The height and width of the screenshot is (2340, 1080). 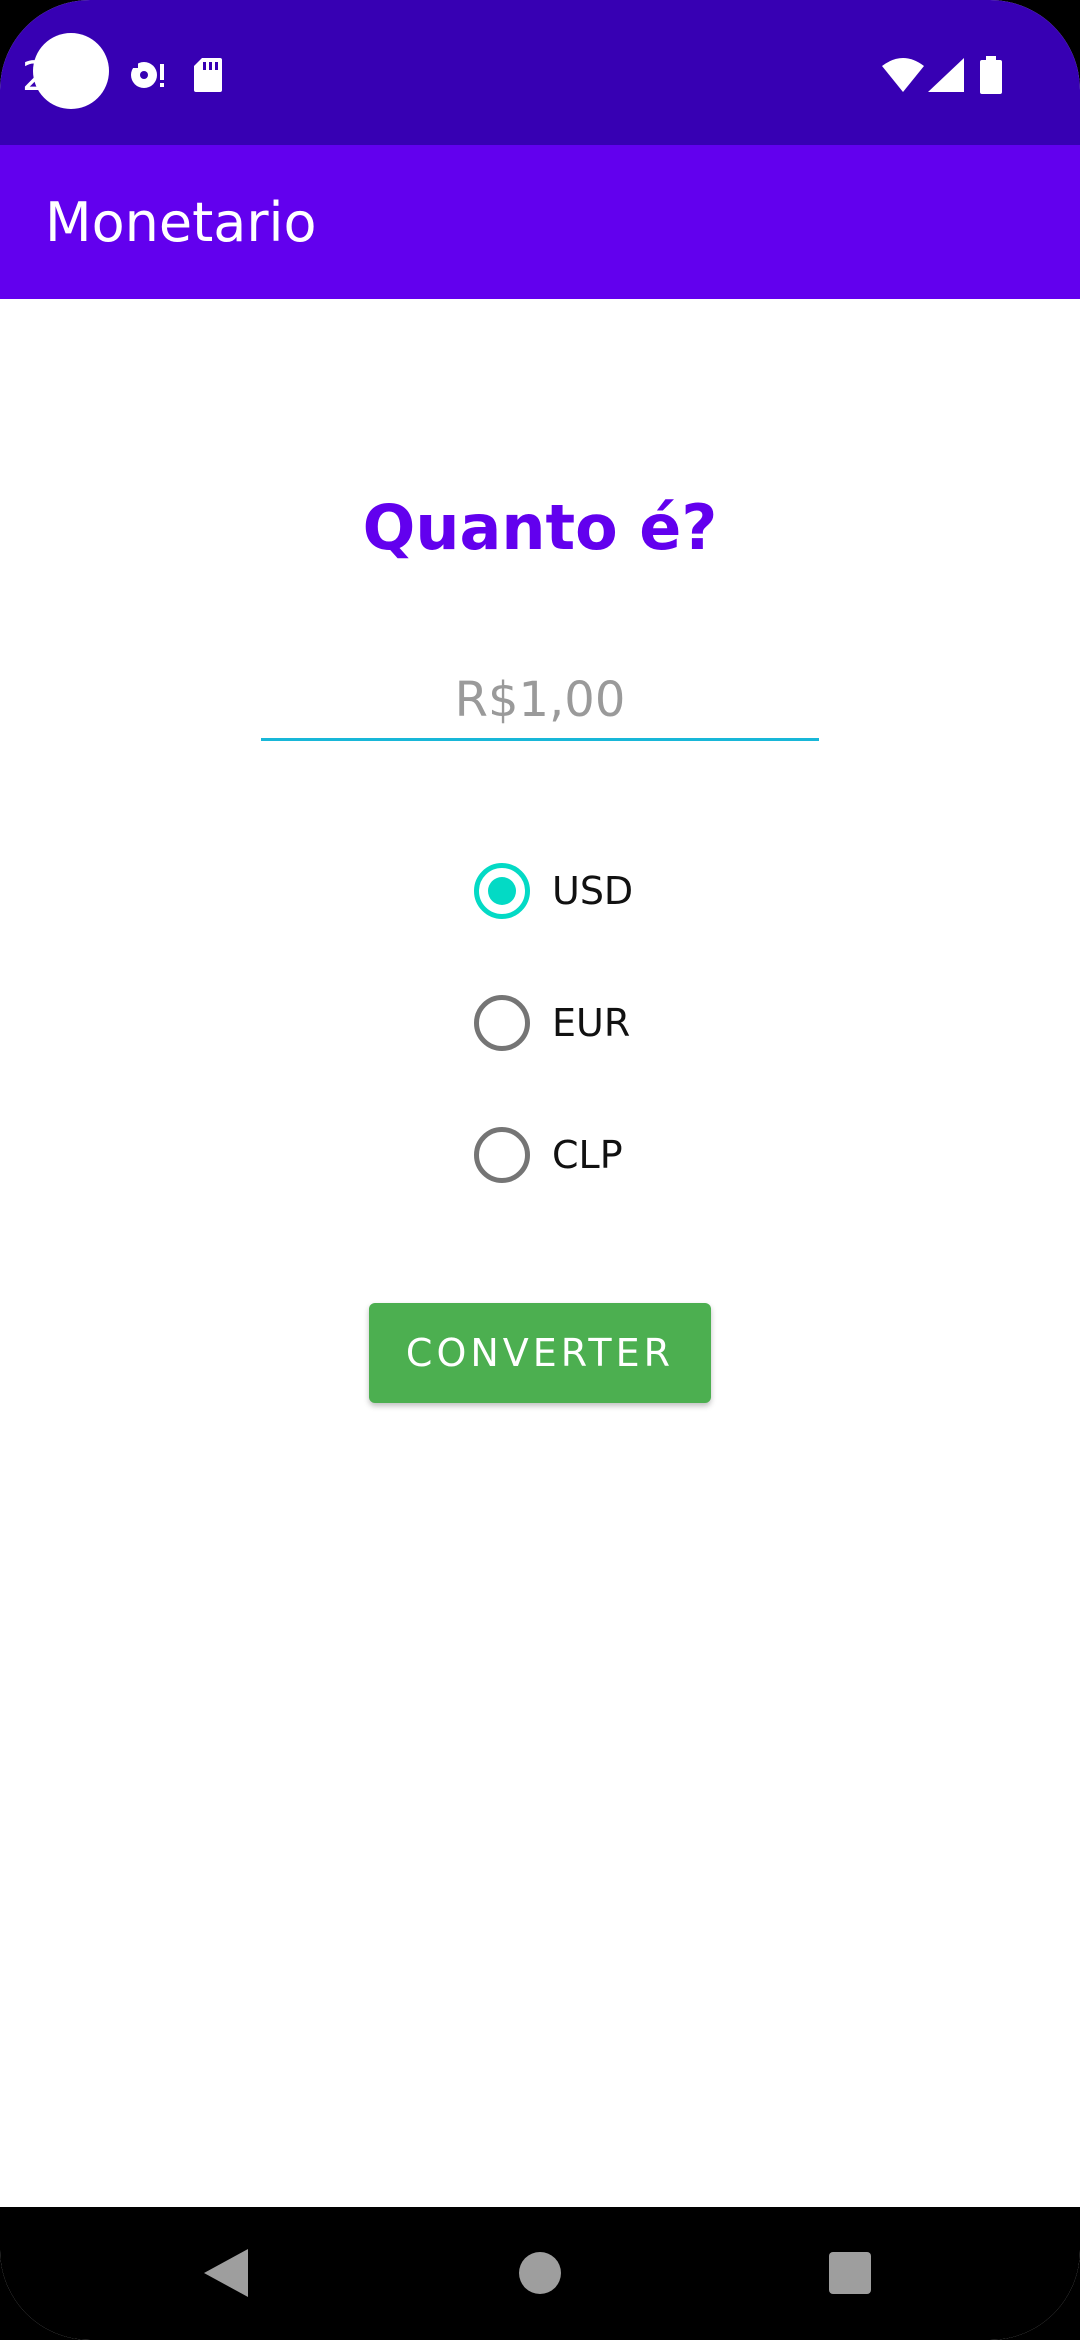 I want to click on media-icon, so click(x=147, y=77).